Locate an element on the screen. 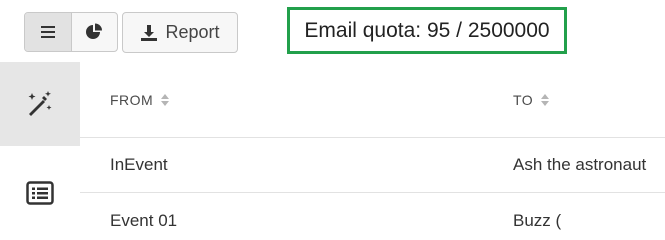 The height and width of the screenshot is (240, 665). column-header-from-label: FROM is located at coordinates (132, 99).